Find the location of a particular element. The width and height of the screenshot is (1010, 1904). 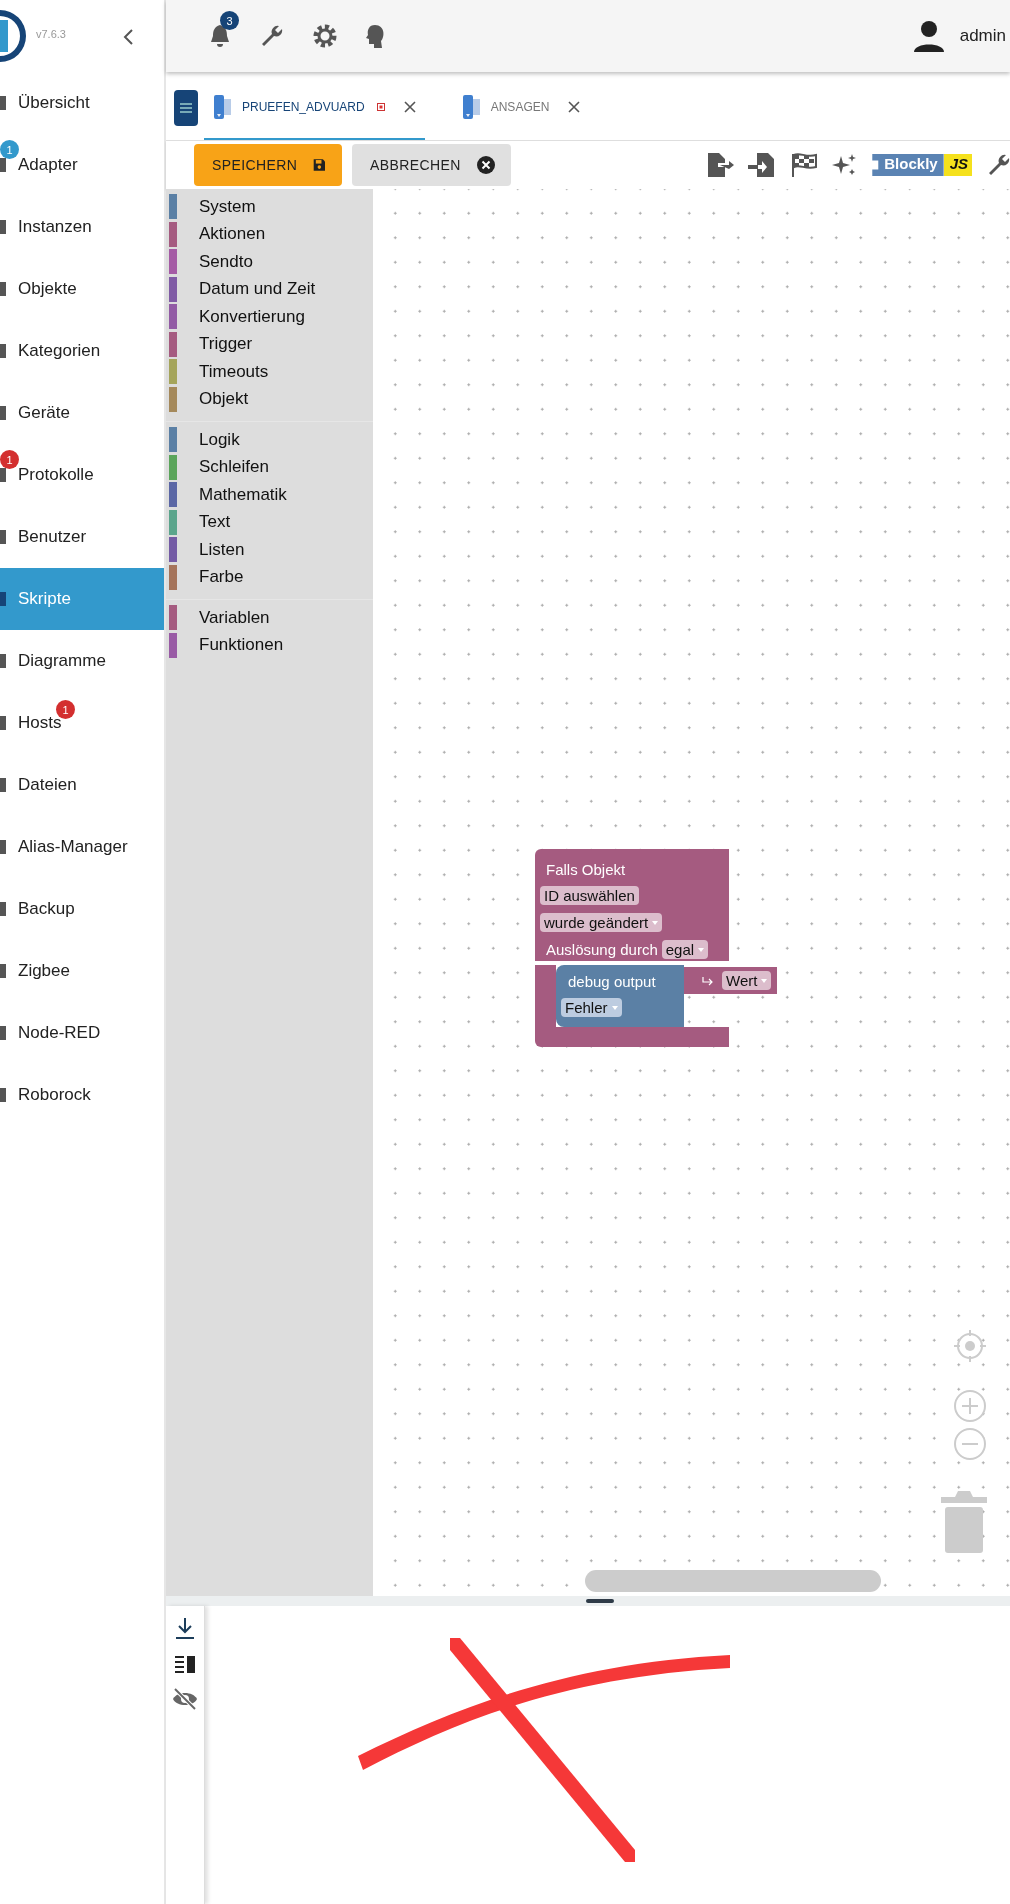

sidebar-item: Kategorien is located at coordinates (82, 351).